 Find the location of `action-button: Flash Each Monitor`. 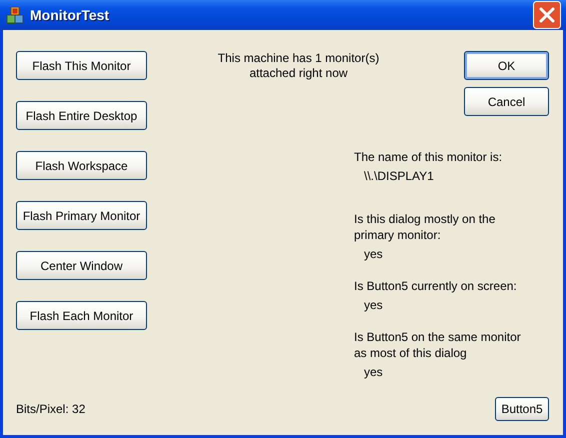

action-button: Flash Each Monitor is located at coordinates (81, 315).